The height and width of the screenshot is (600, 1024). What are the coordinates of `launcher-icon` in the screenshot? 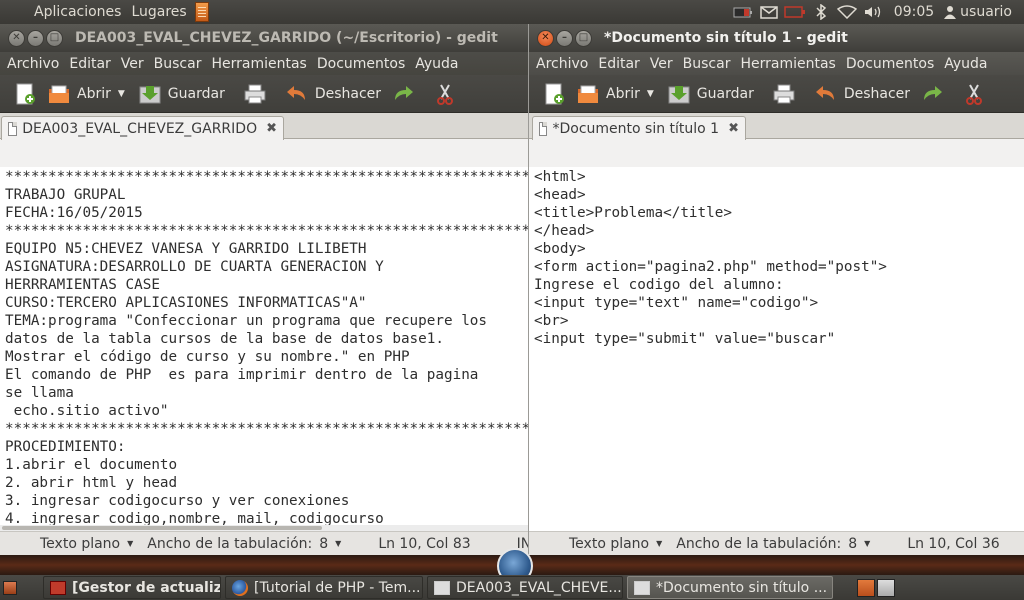 It's located at (201, 12).